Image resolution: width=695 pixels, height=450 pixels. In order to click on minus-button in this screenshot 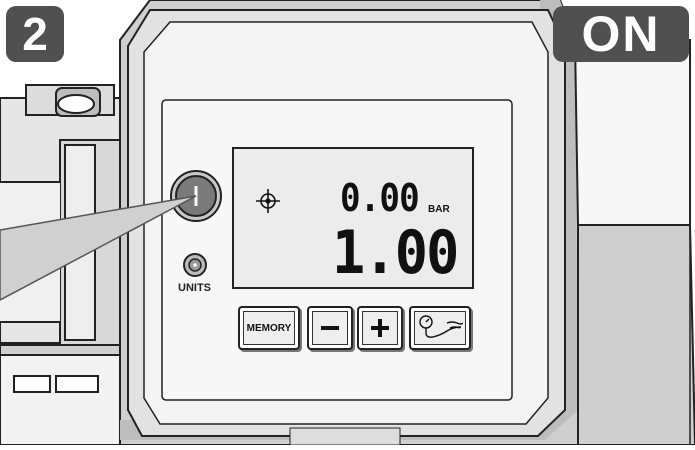, I will do `click(330, 328)`.